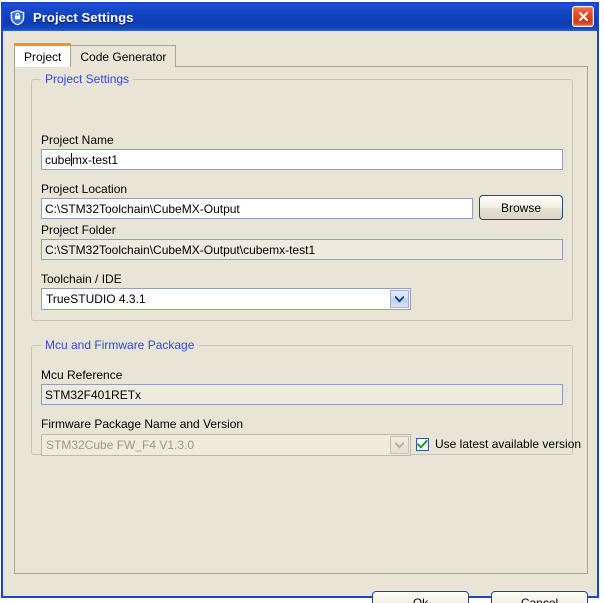  I want to click on browse-button-label: Browse, so click(520, 207).